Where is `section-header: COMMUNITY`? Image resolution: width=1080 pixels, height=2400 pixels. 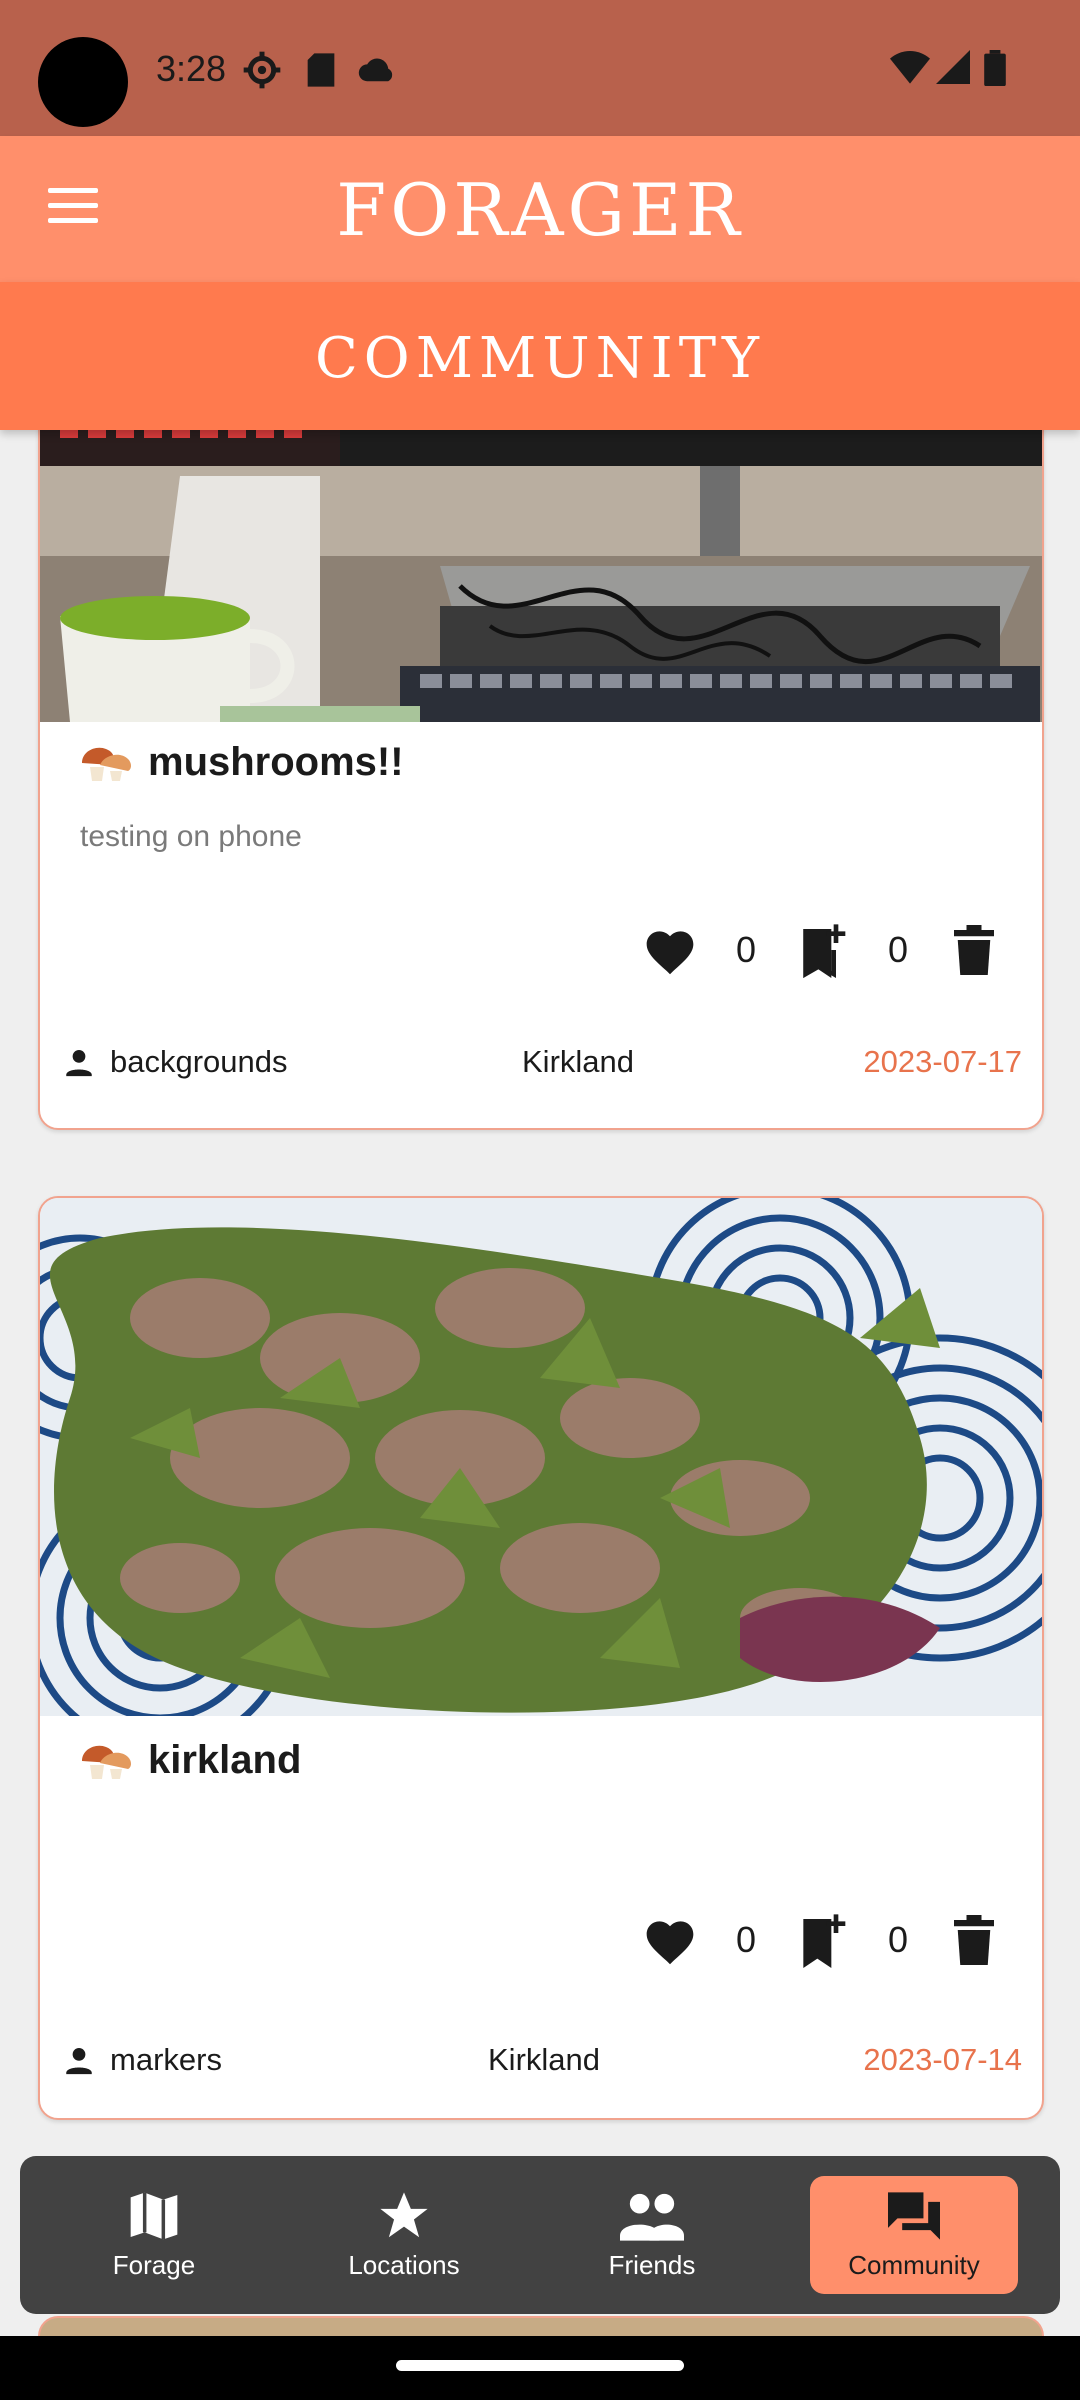
section-header: COMMUNITY is located at coordinates (540, 356).